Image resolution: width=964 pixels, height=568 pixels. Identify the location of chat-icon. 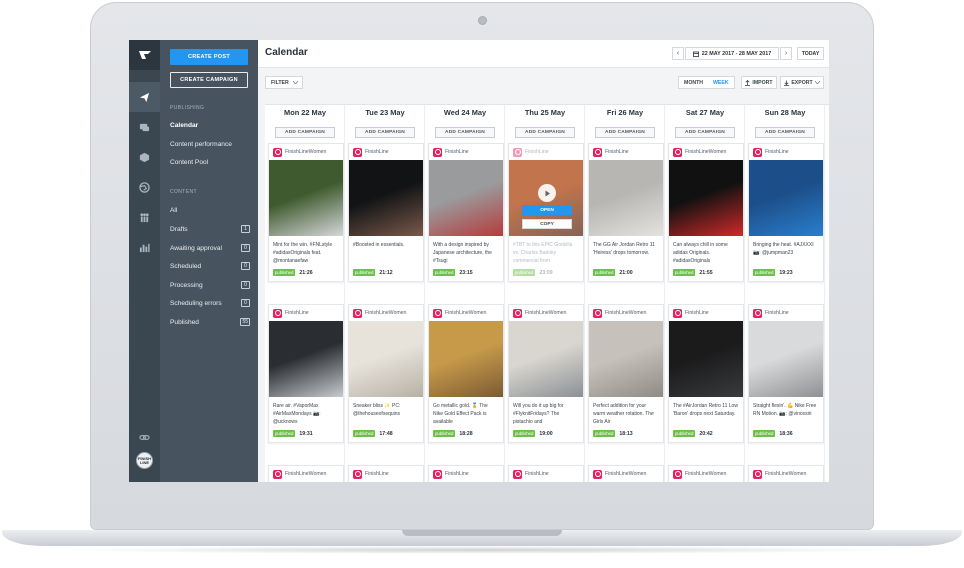
(144, 127).